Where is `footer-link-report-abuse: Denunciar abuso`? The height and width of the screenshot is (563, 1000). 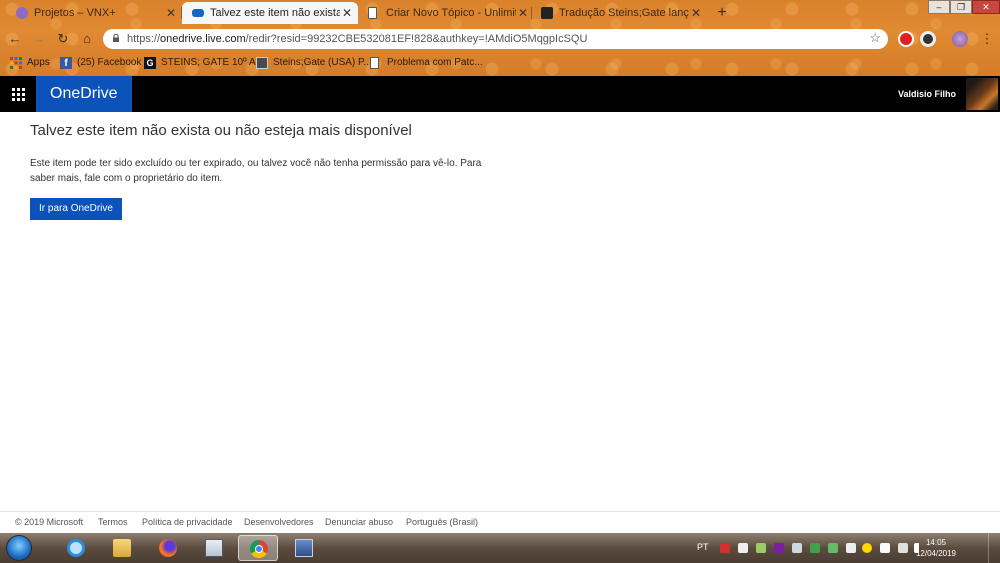 footer-link-report-abuse: Denunciar abuso is located at coordinates (359, 522).